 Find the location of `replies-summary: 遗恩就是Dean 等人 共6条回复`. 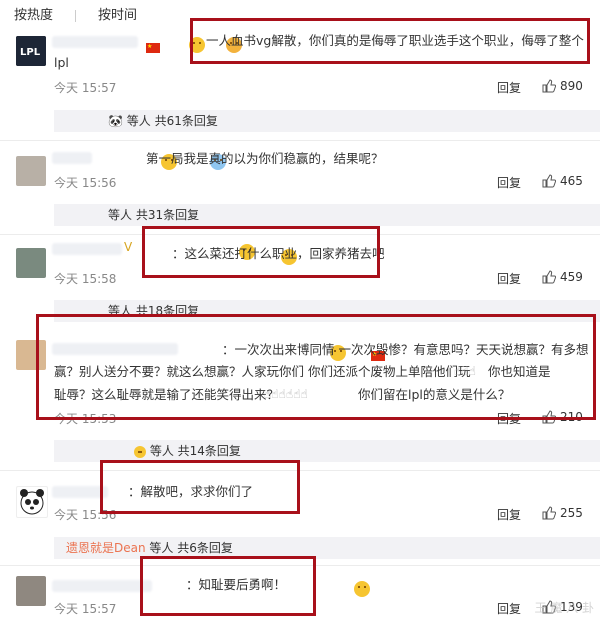

replies-summary: 遗恩就是Dean 等人 共6条回复 is located at coordinates (327, 548).